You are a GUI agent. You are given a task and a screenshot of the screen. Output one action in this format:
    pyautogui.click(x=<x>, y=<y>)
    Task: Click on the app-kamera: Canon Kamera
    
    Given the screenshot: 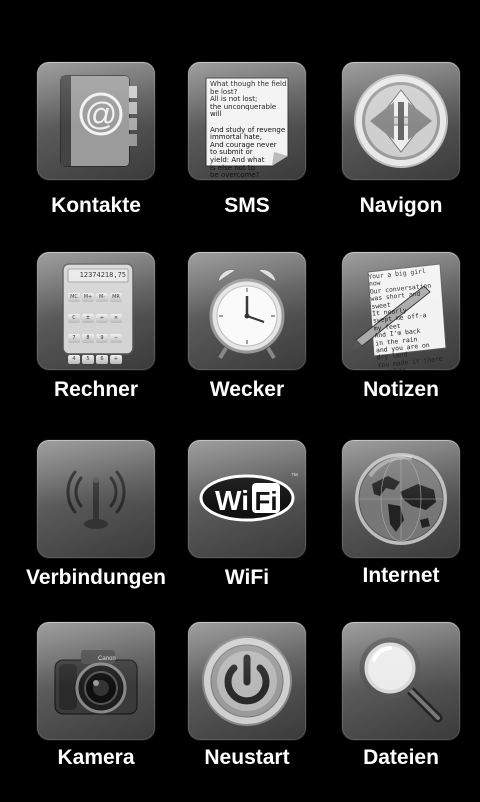 What is the action you would take?
    pyautogui.click(x=96, y=712)
    